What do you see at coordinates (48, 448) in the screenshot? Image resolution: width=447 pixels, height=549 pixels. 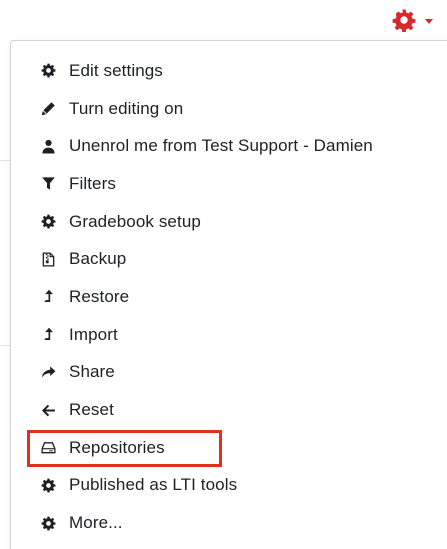 I see `hard-drive-icon` at bounding box center [48, 448].